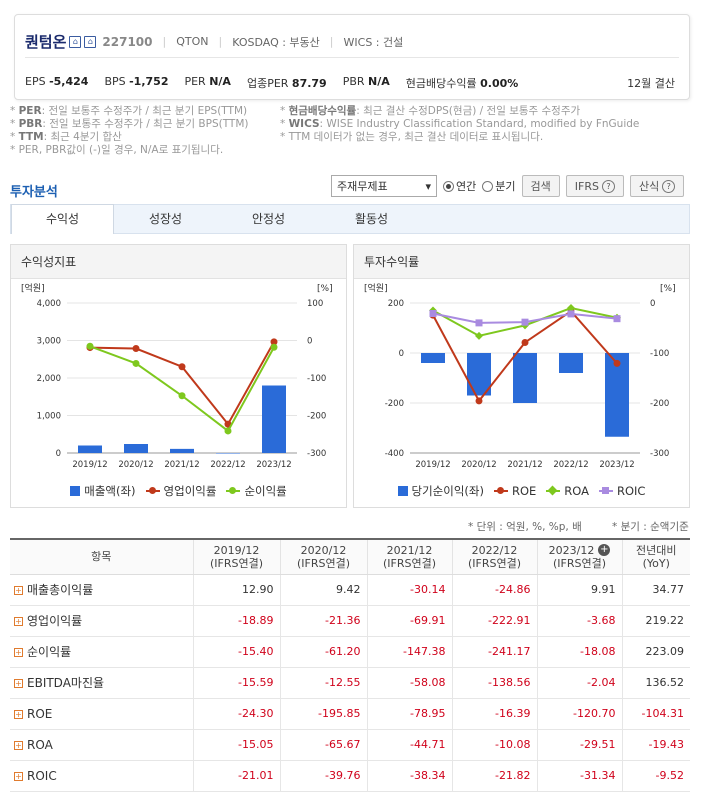 The image size is (707, 792). Describe the element at coordinates (579, 745) in the screenshot. I see `table-cell: -29.51` at that location.